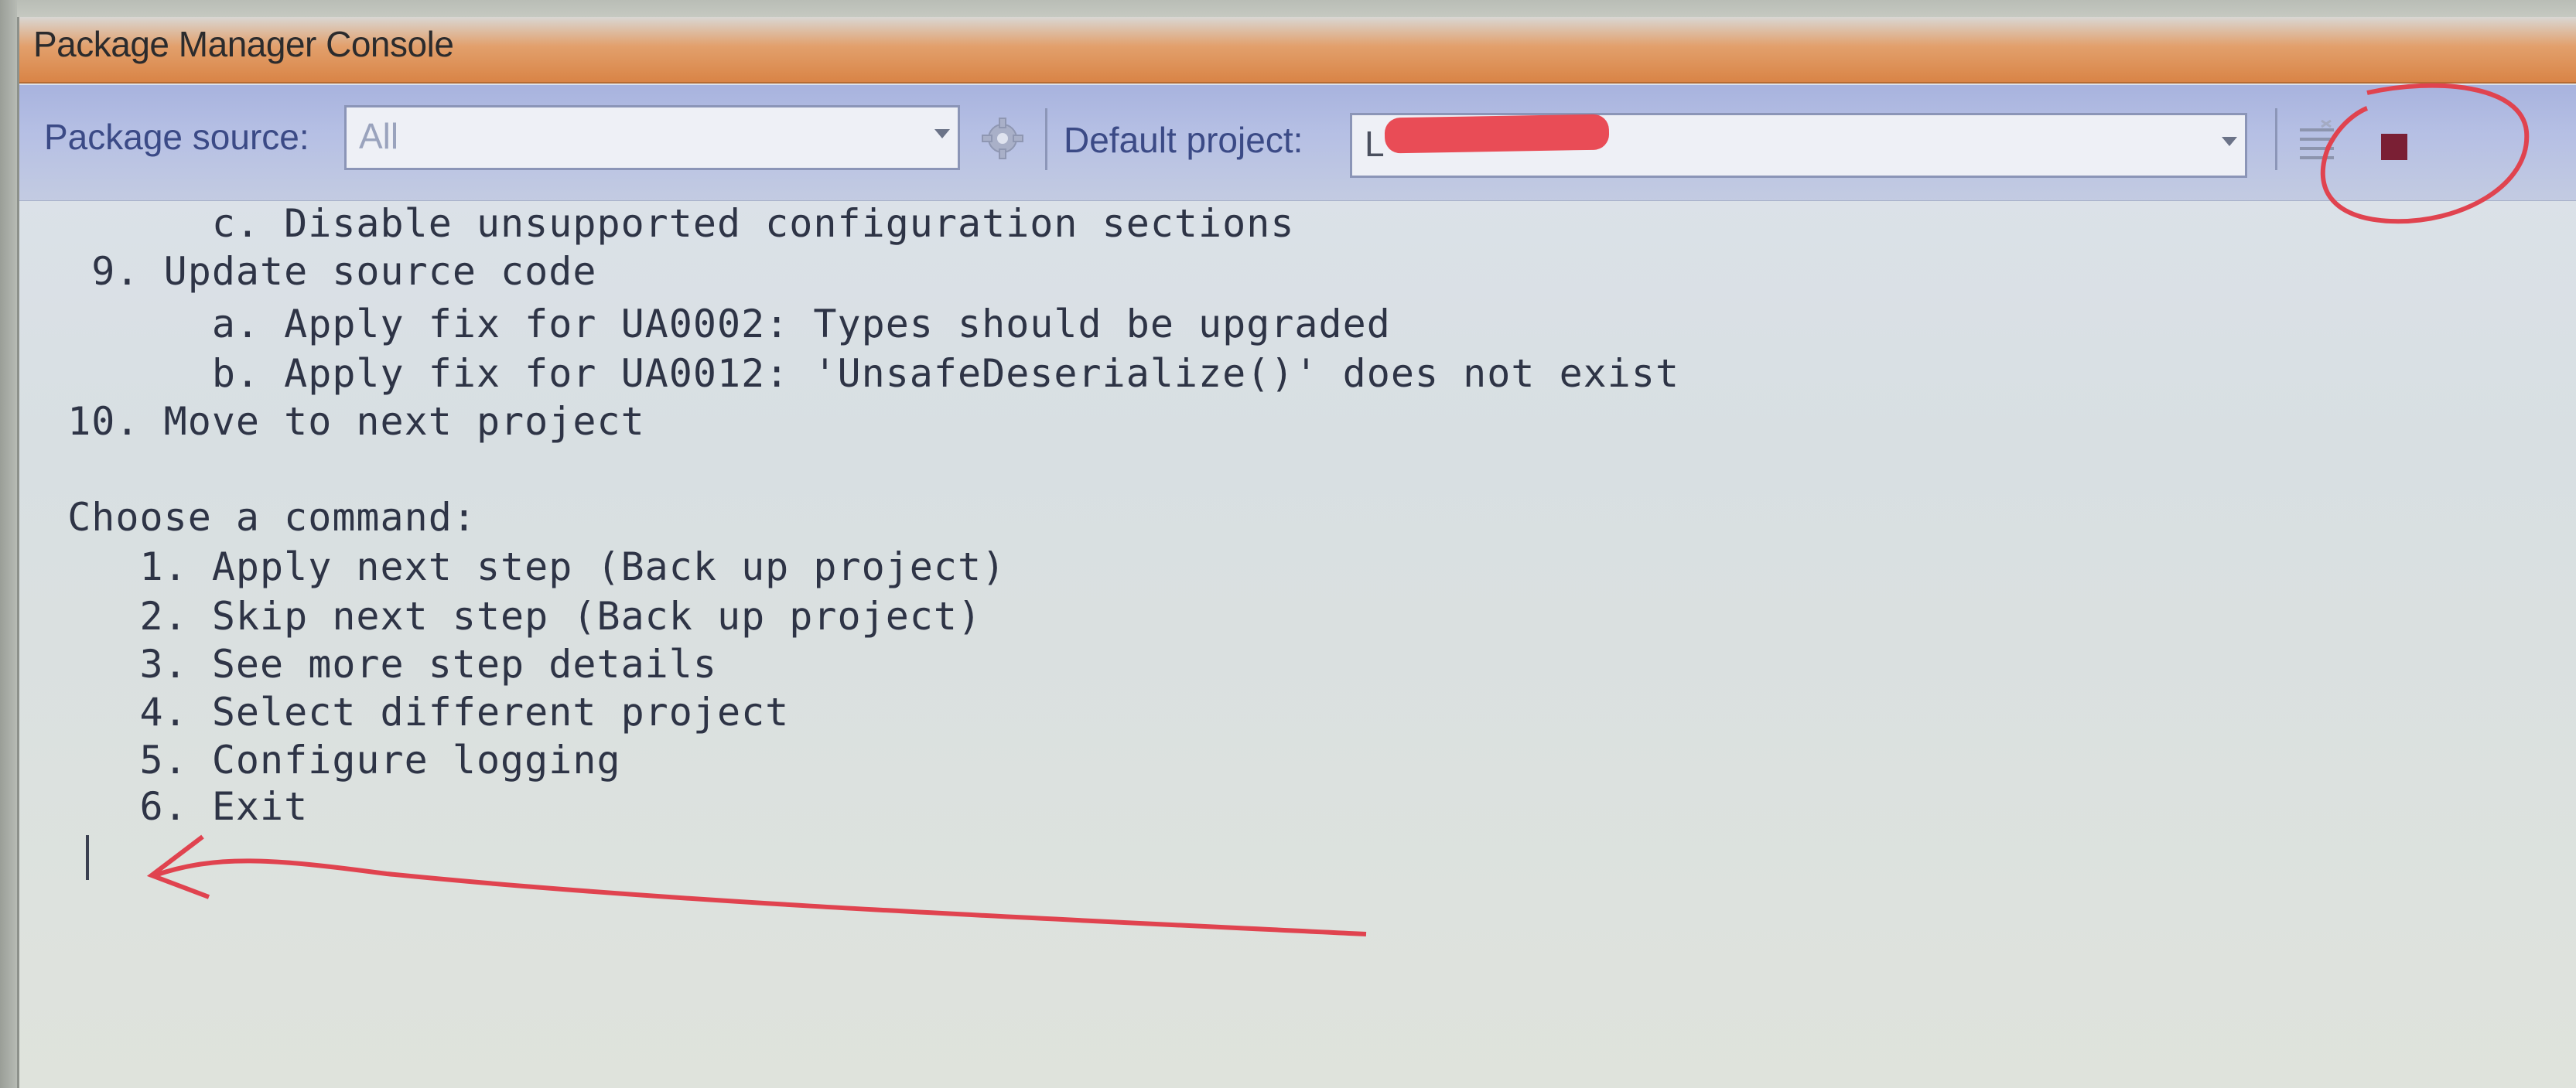 The width and height of the screenshot is (2576, 1088). What do you see at coordinates (248, 517) in the screenshot?
I see `console-line: Choose a command:` at bounding box center [248, 517].